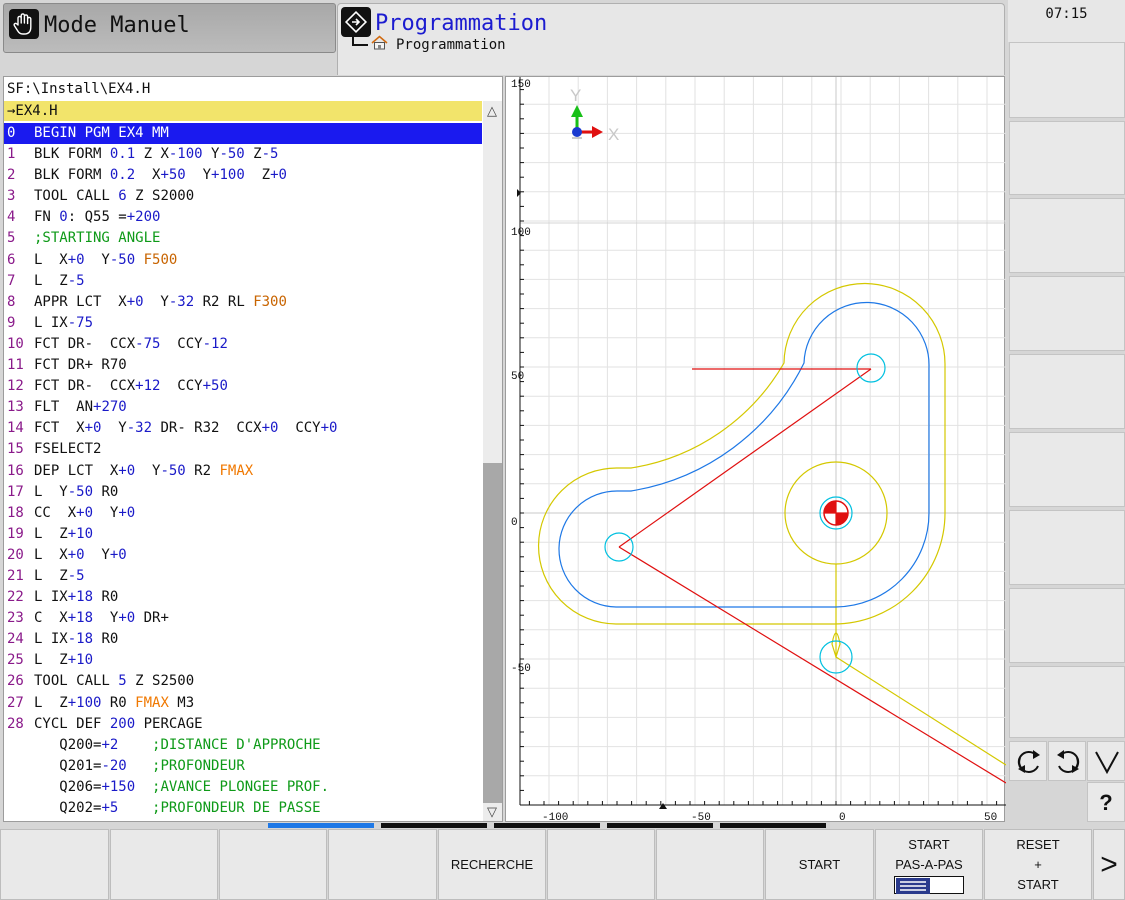  Describe the element at coordinates (243, 597) in the screenshot. I see `nc-line: 22 L IX+18 R0` at that location.